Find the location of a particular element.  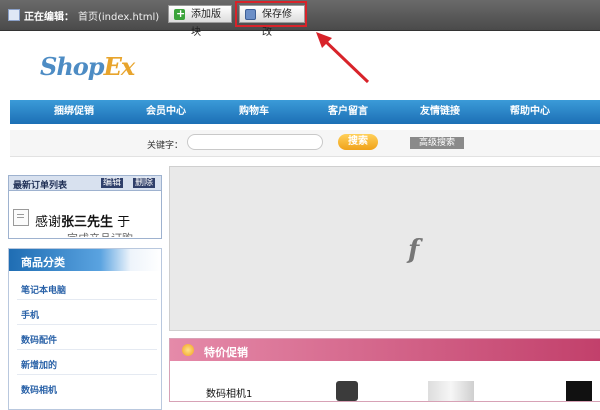

shopex-logo: ShopEx is located at coordinates (88, 66).